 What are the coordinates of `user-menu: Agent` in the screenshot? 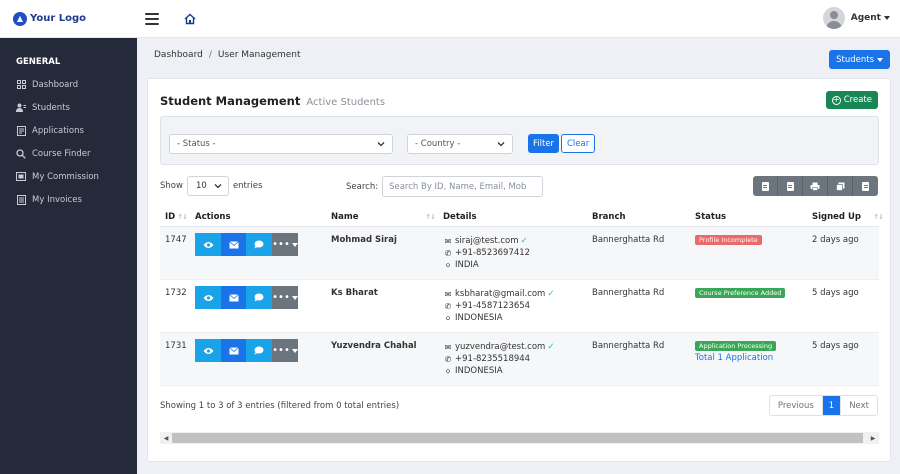 It's located at (856, 18).